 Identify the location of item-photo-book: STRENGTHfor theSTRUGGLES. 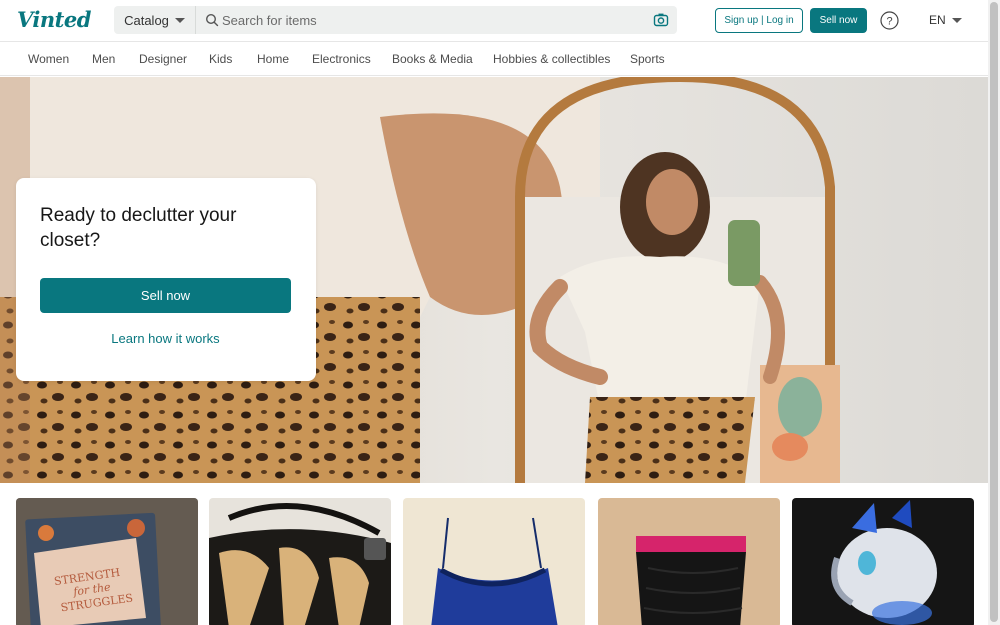
(107, 561).